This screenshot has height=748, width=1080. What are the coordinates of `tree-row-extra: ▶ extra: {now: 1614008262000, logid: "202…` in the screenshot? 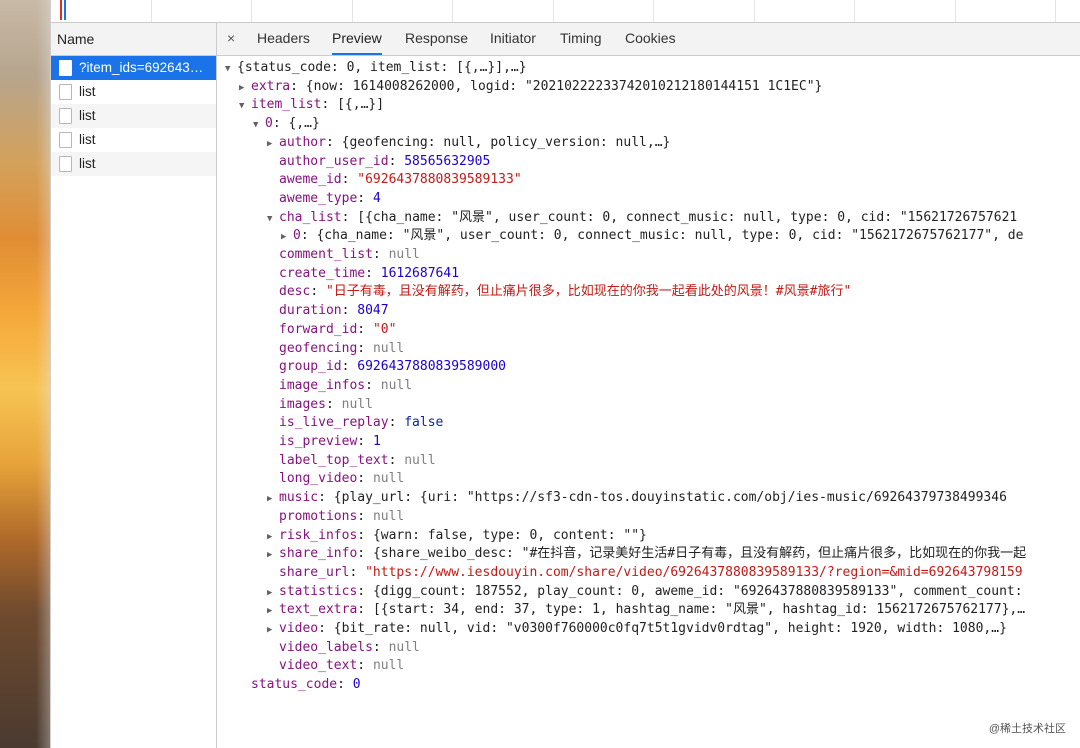 It's located at (530, 87).